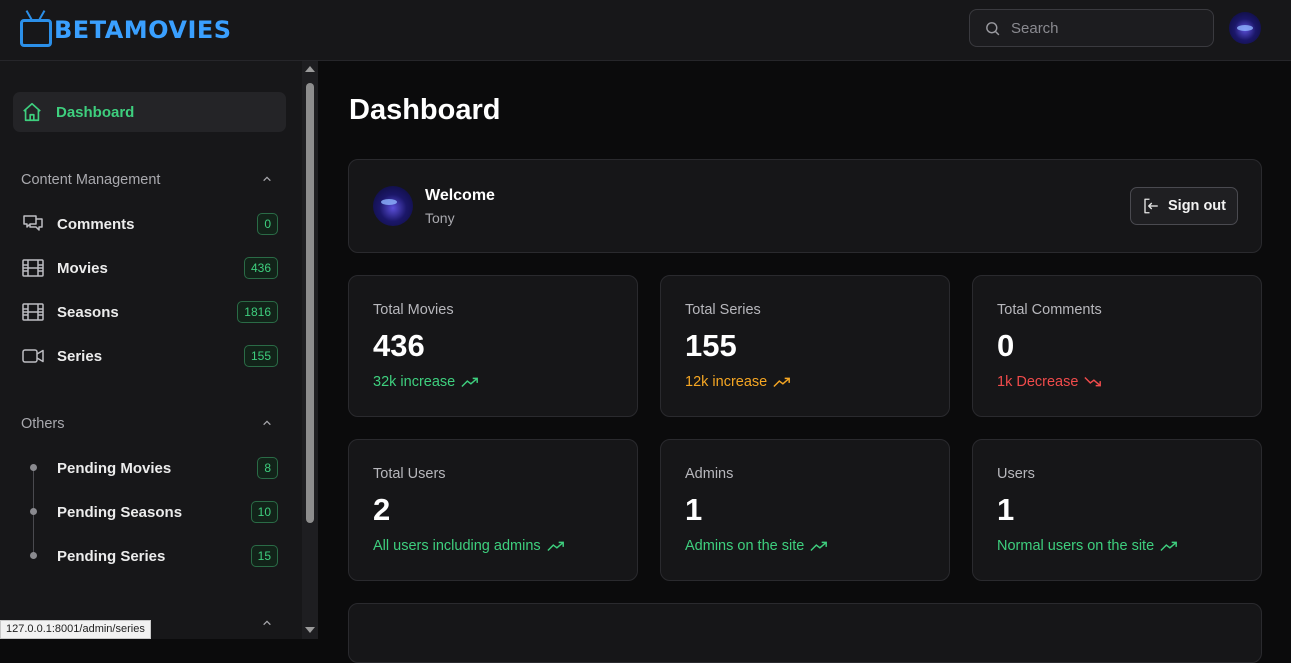 Image resolution: width=1291 pixels, height=663 pixels. I want to click on top-bar: BETAMOVIES, so click(645, 30).